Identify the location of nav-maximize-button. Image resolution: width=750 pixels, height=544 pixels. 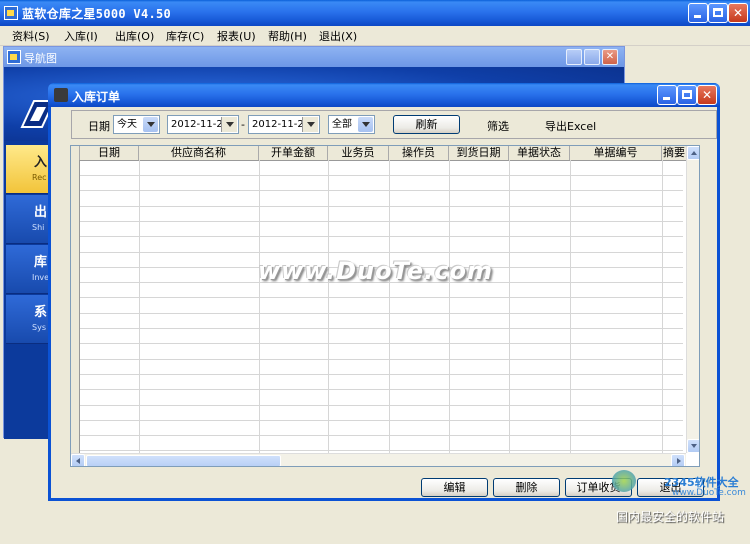
(592, 57).